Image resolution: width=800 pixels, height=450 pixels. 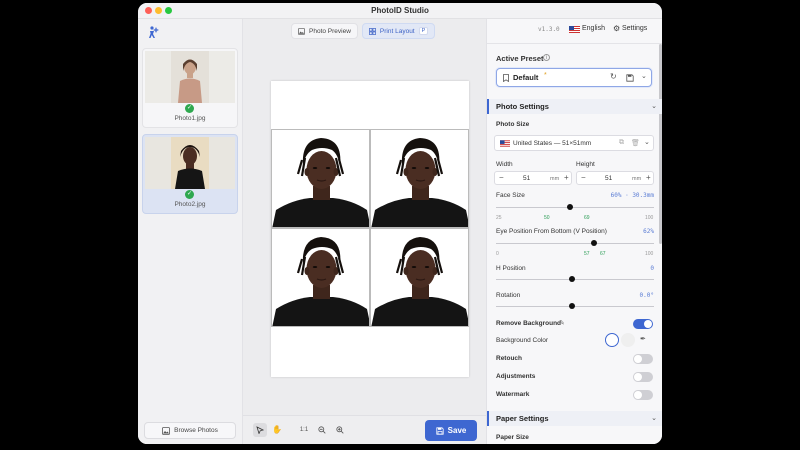 I want to click on tab-photo-preview: Photo Preview, so click(x=324, y=31).